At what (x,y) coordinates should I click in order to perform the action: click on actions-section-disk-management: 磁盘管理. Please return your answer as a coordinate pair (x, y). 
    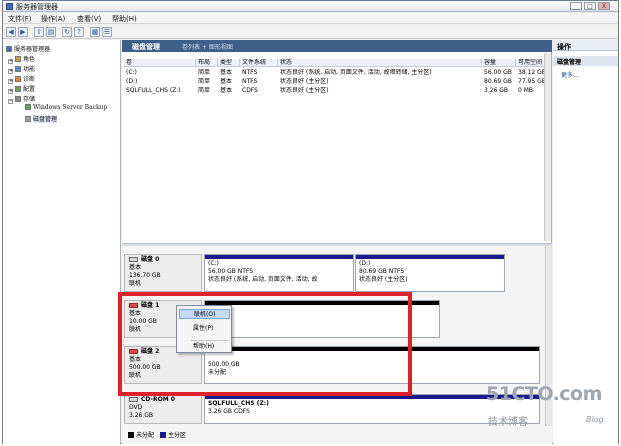
    Looking at the image, I should click on (585, 61).